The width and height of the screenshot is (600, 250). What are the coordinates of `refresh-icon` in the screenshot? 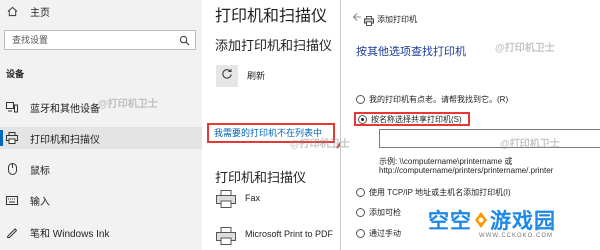 It's located at (227, 76).